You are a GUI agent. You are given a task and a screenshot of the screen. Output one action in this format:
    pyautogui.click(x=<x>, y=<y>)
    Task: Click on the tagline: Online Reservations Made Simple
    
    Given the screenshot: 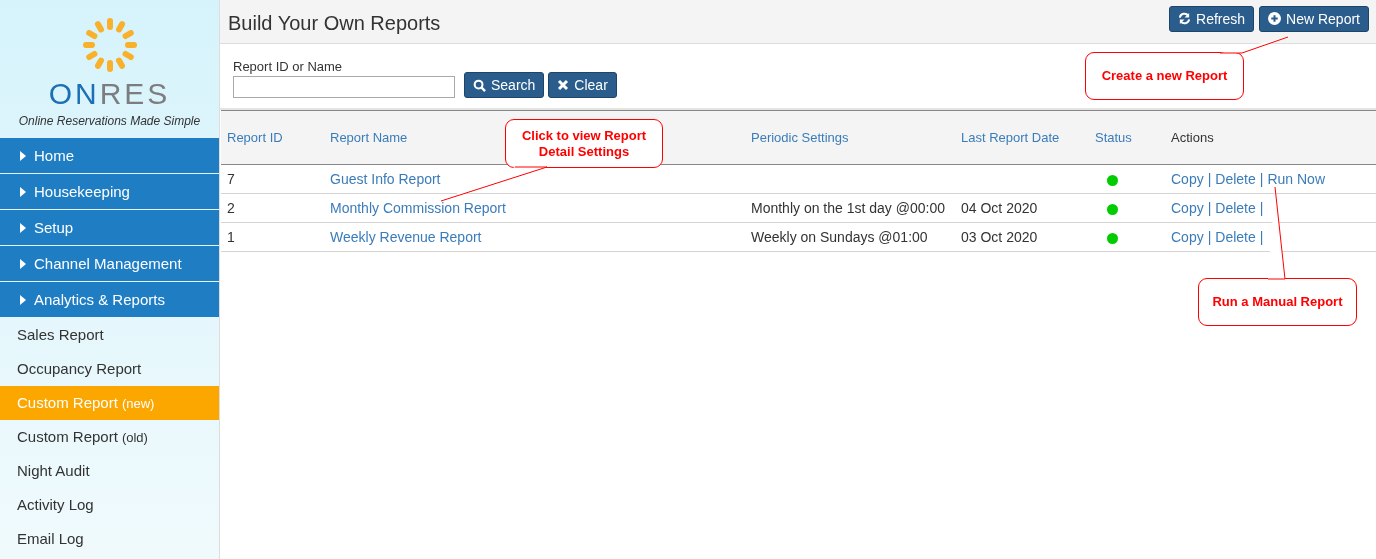 What is the action you would take?
    pyautogui.click(x=109, y=121)
    